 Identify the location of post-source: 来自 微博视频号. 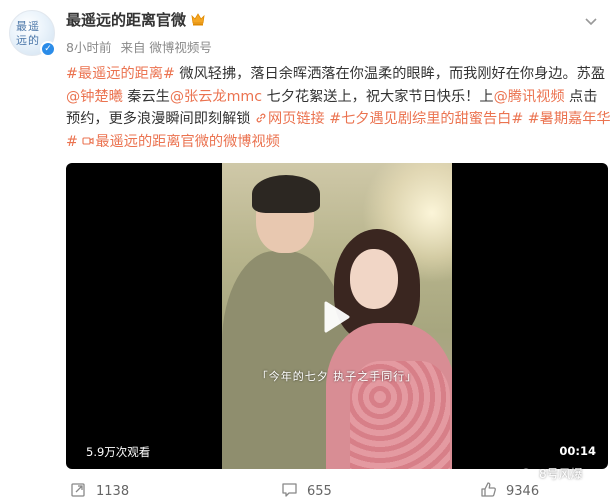
(166, 47).